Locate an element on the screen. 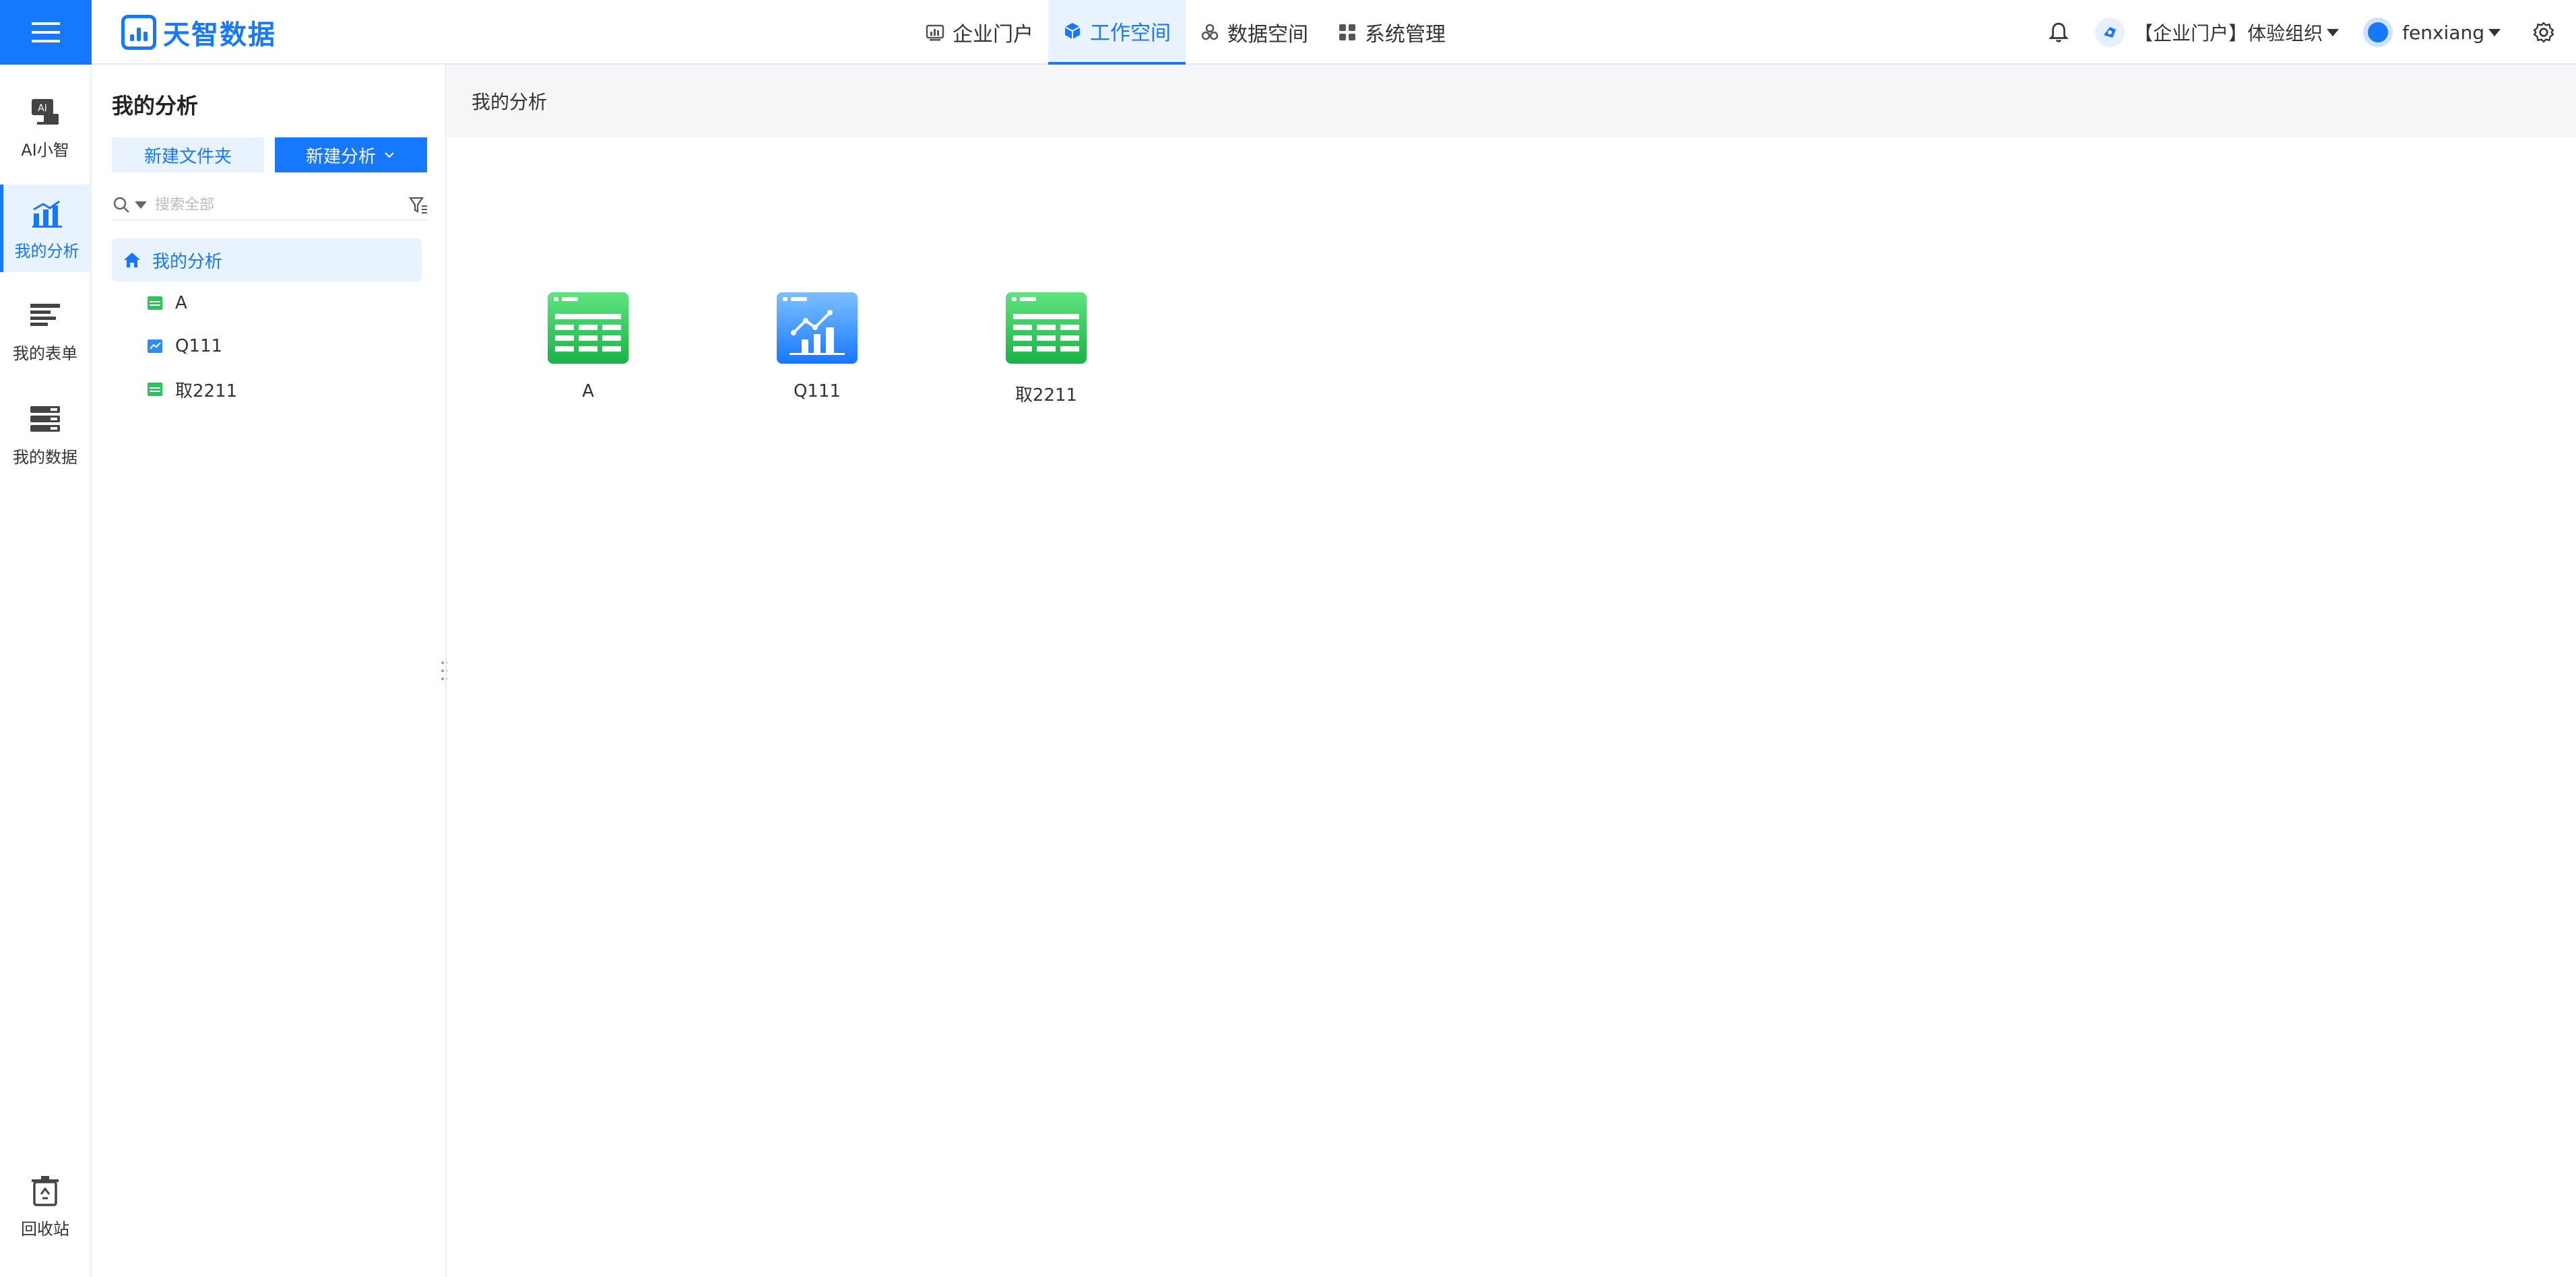 The image size is (2576, 1277). home-icon is located at coordinates (132, 260).